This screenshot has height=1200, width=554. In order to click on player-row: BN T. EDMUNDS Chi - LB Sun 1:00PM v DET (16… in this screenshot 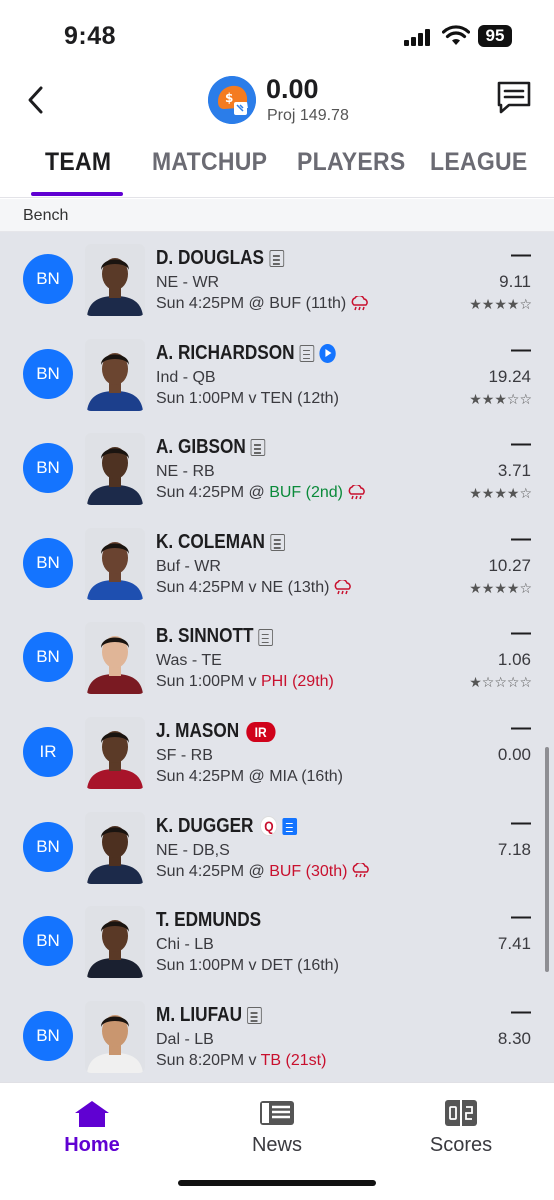, I will do `click(277, 941)`.